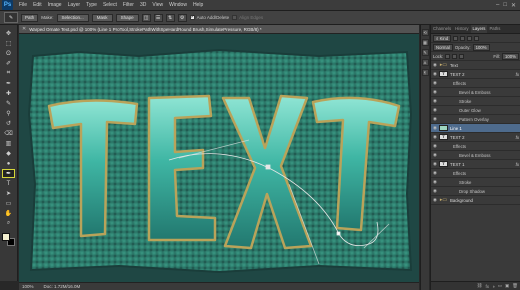  I want to click on pen-mode-select: Path, so click(30, 17).